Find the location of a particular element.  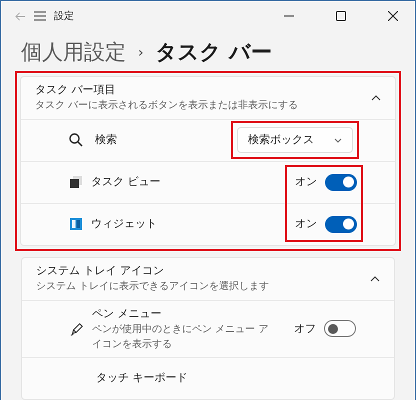

setting-label: ウィジェット is located at coordinates (124, 224).